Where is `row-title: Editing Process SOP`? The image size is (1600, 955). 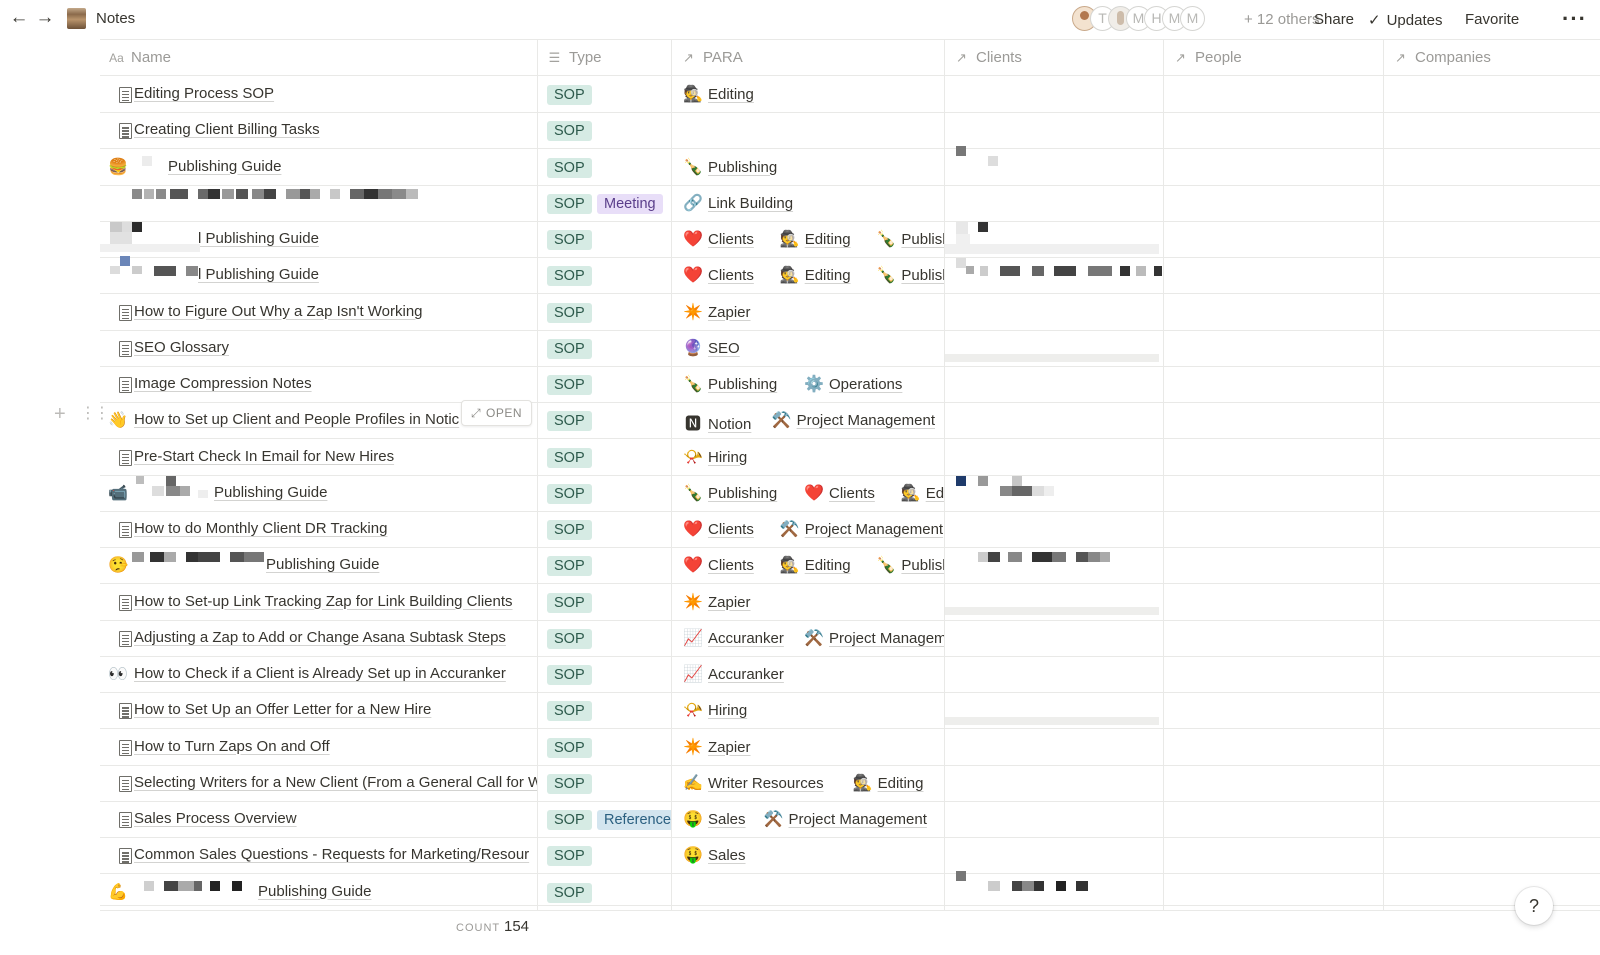
row-title: Editing Process SOP is located at coordinates (204, 93).